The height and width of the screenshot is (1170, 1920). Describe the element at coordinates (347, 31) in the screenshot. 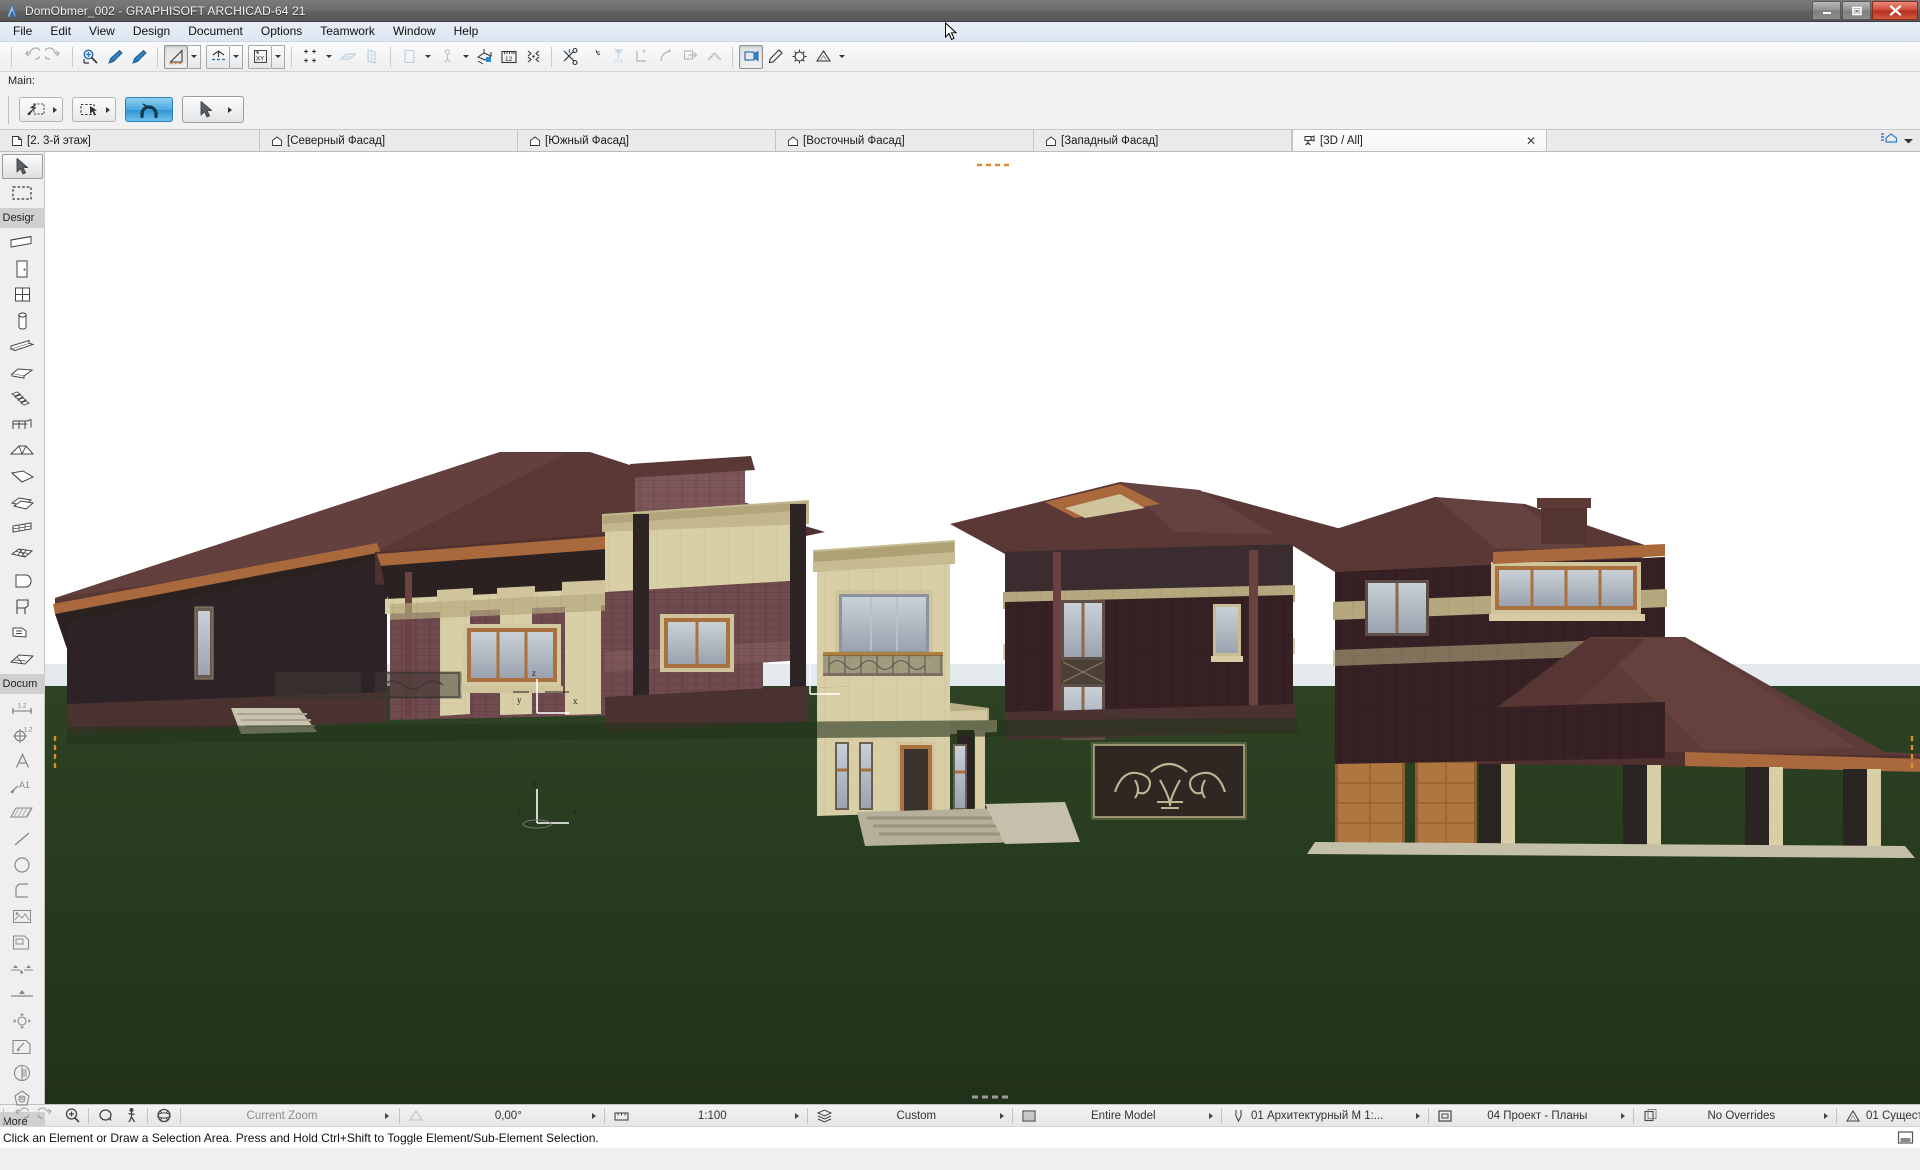

I see `menu-teamwork: Teamwork` at that location.